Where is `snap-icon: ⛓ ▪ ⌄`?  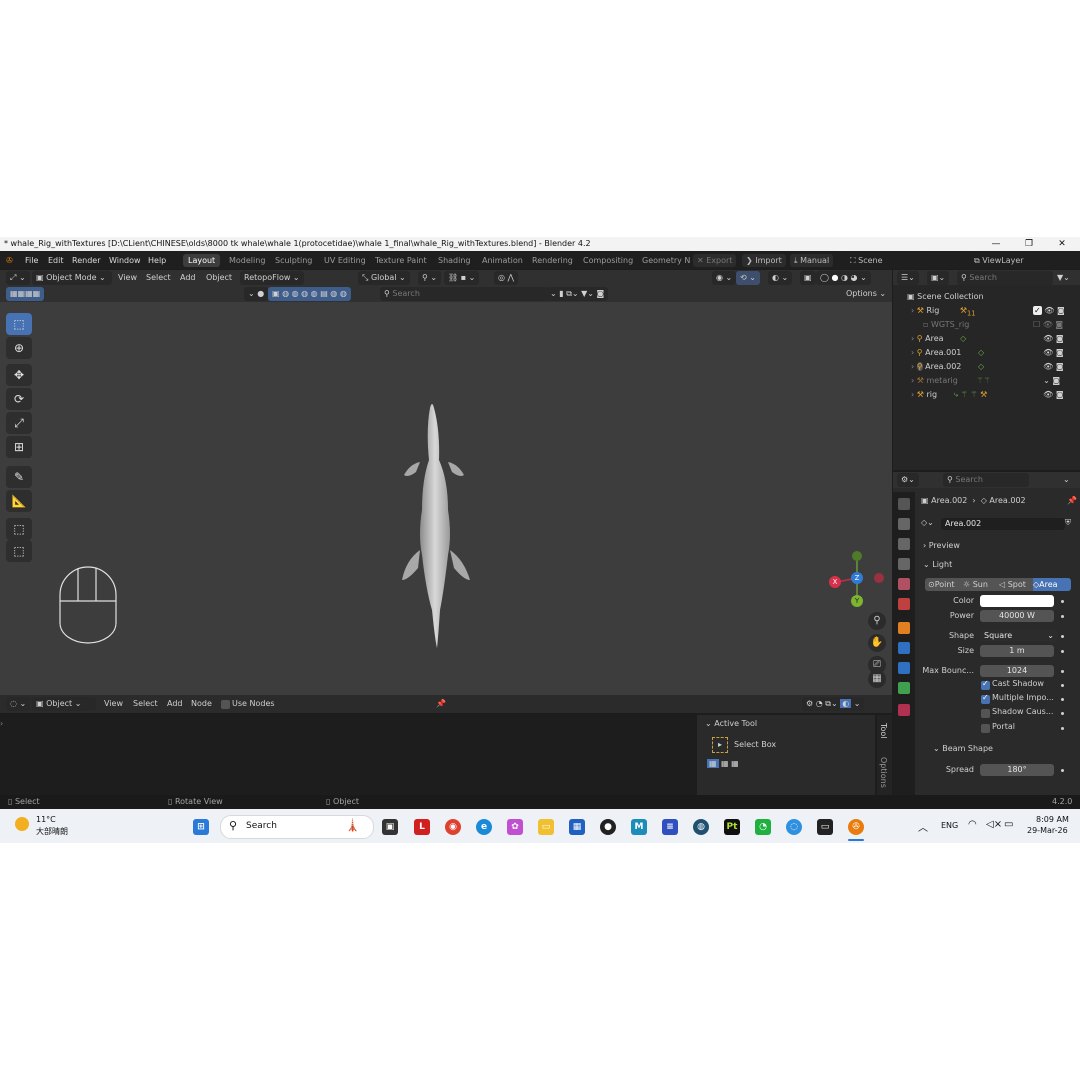 snap-icon: ⛓ ▪ ⌄ is located at coordinates (462, 278).